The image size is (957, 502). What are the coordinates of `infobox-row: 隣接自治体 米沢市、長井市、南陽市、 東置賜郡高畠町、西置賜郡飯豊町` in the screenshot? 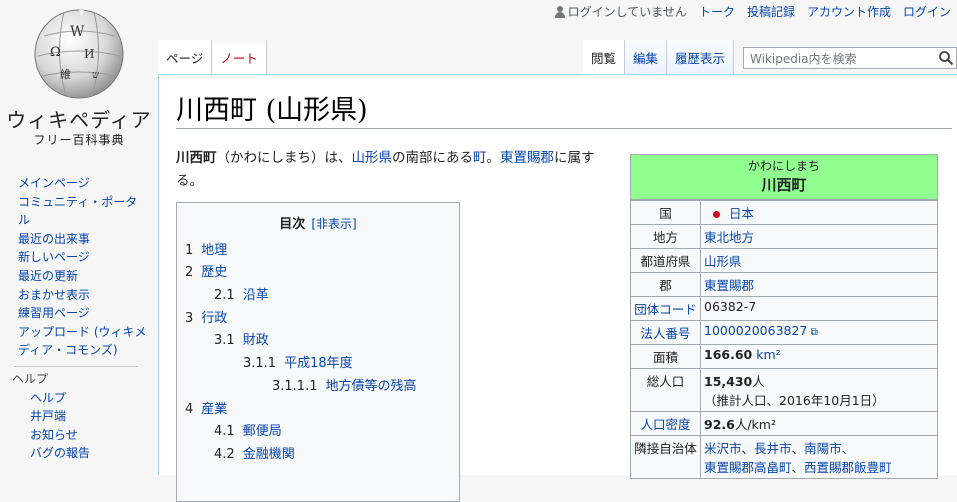 It's located at (784, 456).